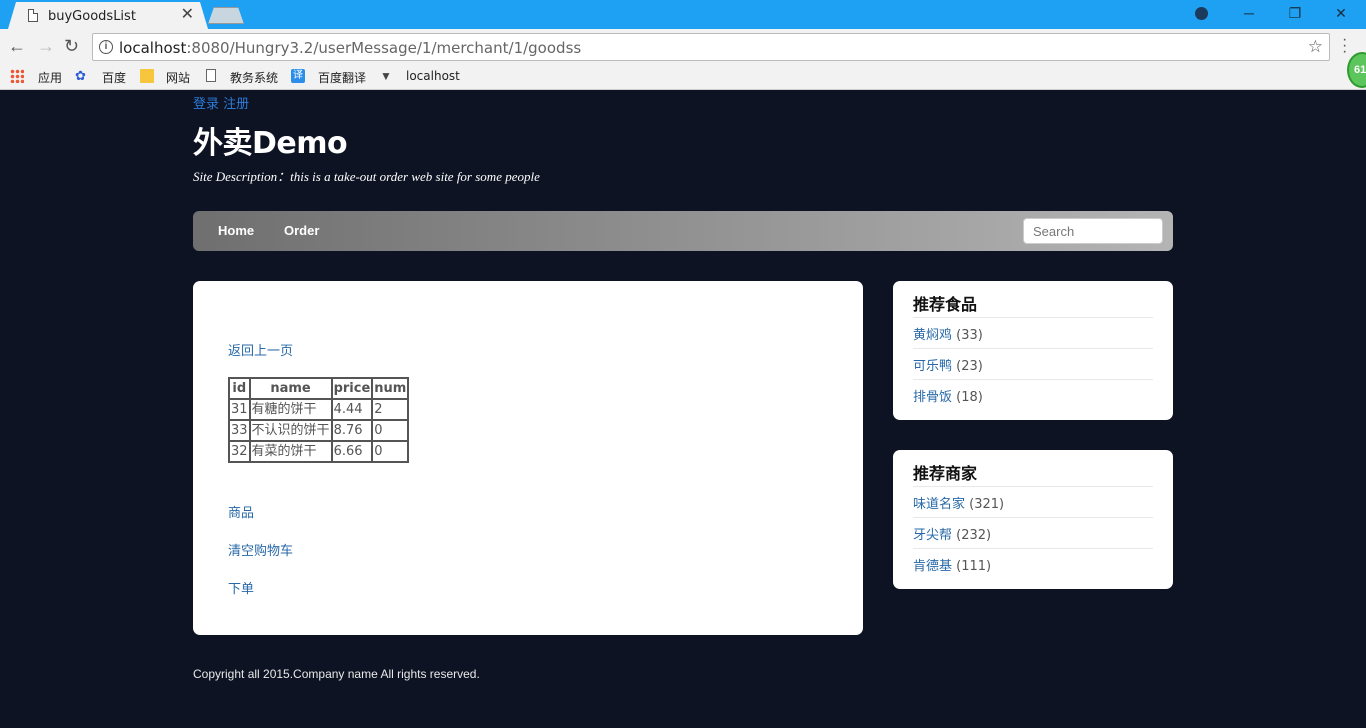 Image resolution: width=1366 pixels, height=728 pixels. What do you see at coordinates (1033, 563) in the screenshot?
I see `list-item: 肯德基 (111)` at bounding box center [1033, 563].